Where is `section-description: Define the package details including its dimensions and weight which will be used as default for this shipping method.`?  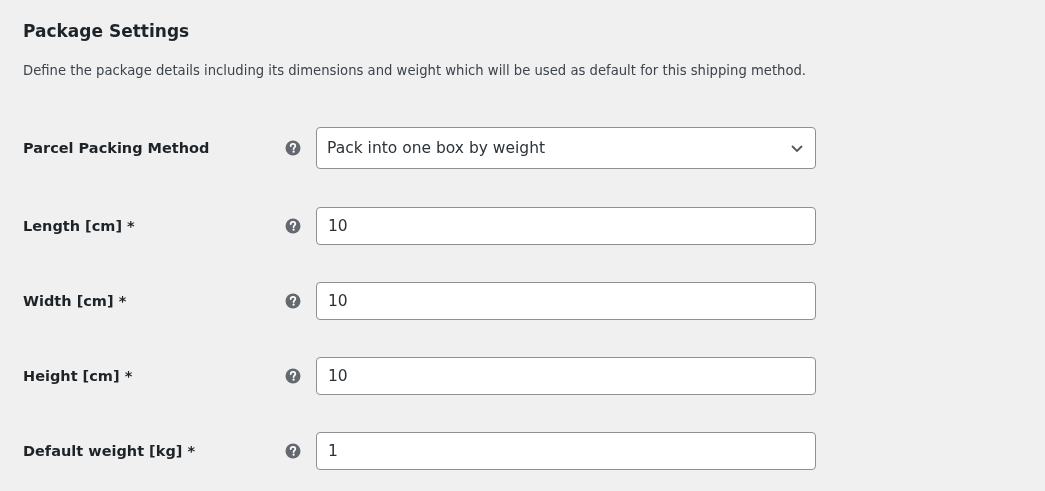 section-description: Define the package details including its dimensions and weight which will be used as default for this shipping method. is located at coordinates (415, 71).